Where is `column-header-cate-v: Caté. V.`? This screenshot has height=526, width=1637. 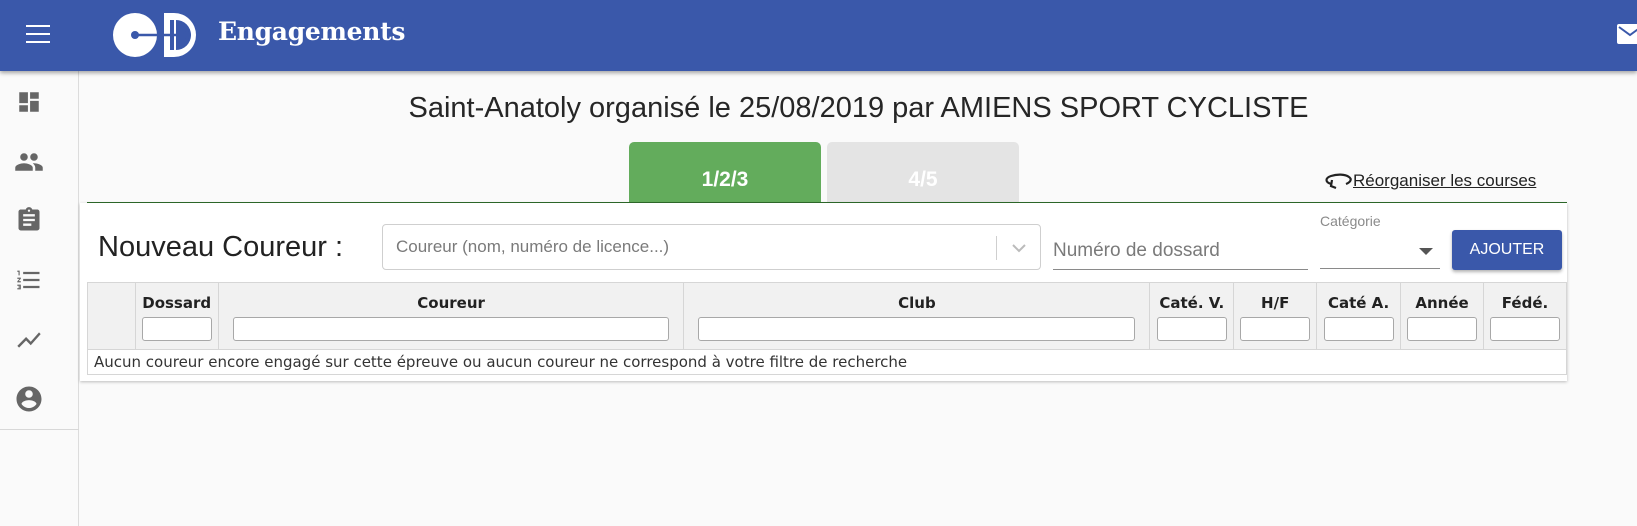 column-header-cate-v: Caté. V. is located at coordinates (1192, 316).